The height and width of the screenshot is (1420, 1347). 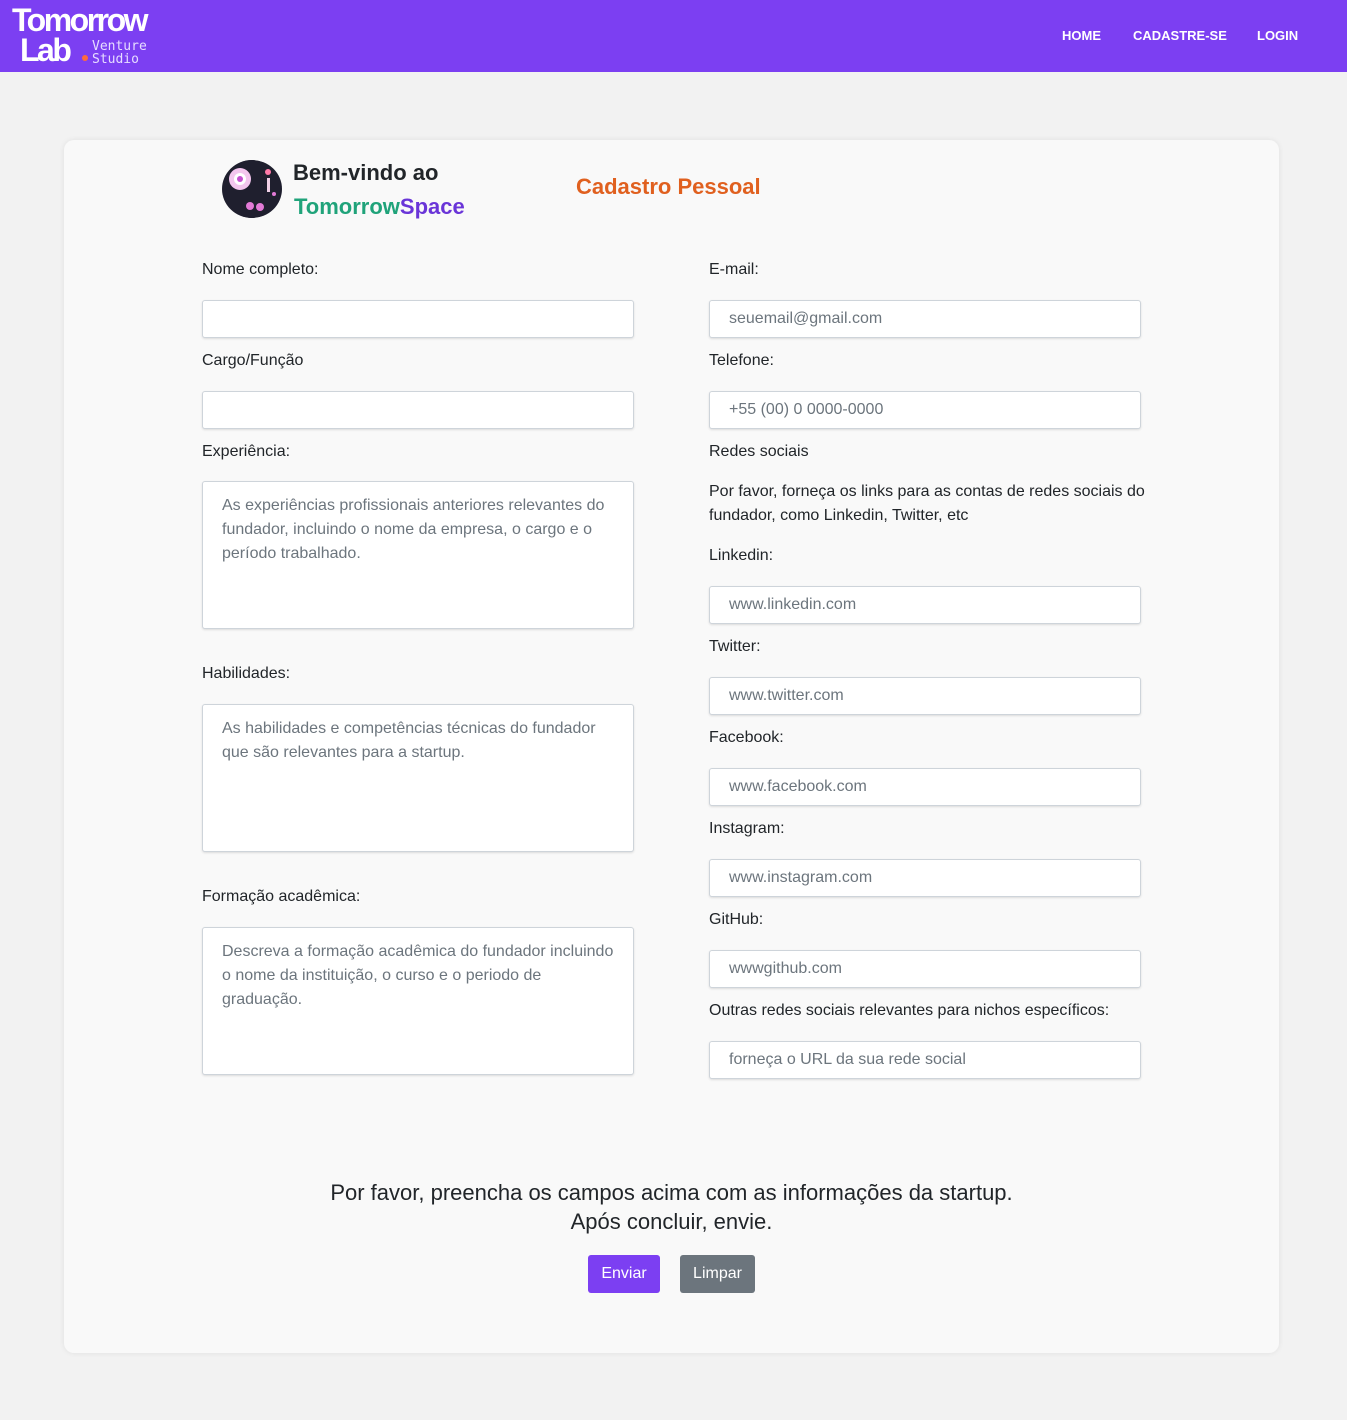 I want to click on submit-button: Enviar, so click(x=624, y=1274).